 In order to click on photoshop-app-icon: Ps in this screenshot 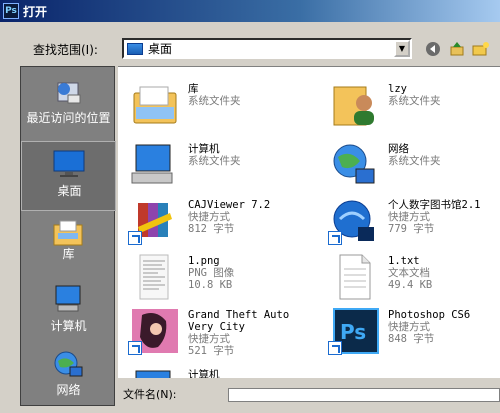, I will do `click(11, 11)`.